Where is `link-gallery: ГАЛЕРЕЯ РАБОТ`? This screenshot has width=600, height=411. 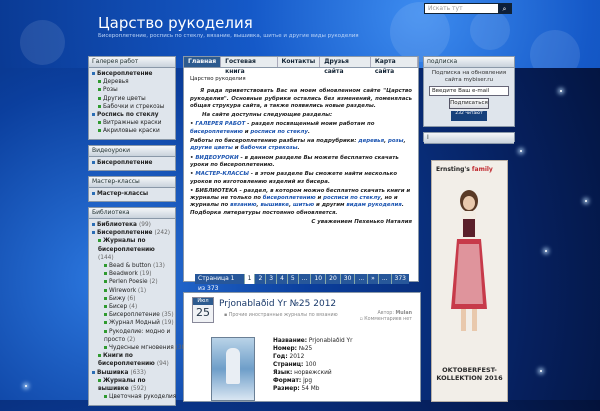
link-gallery: ГАЛЕРЕЯ РАБОТ is located at coordinates (220, 124).